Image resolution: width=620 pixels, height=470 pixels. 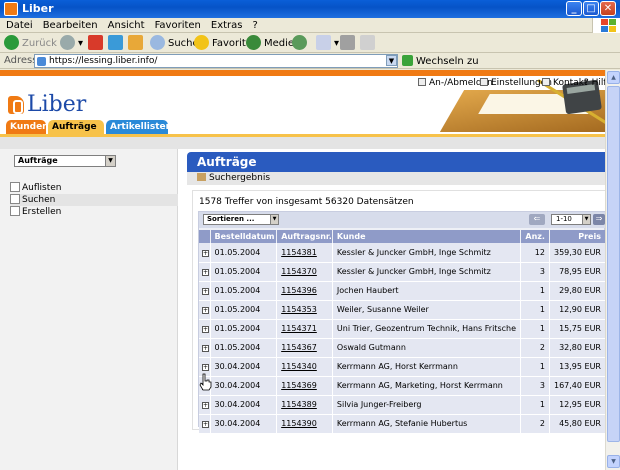 What do you see at coordinates (574, 8) in the screenshot?
I see `minimize-button: _` at bounding box center [574, 8].